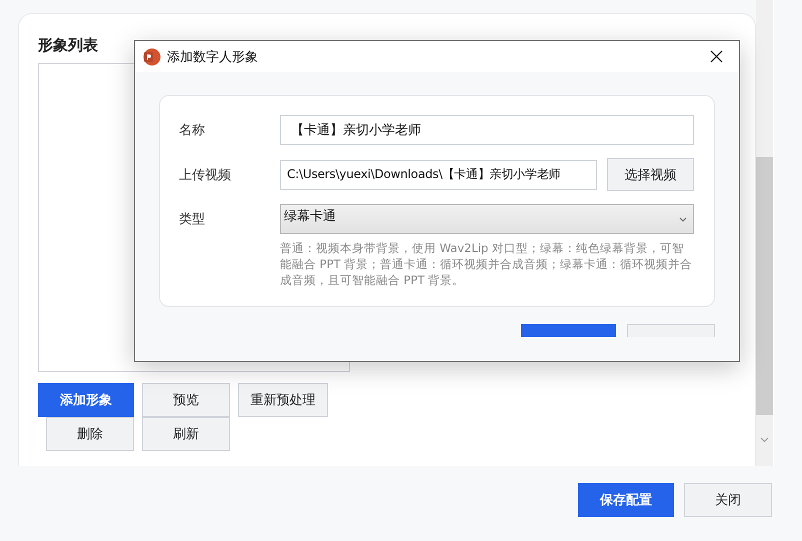 This screenshot has height=541, width=802. Describe the element at coordinates (86, 400) in the screenshot. I see `panel-button: 添加形象` at that location.